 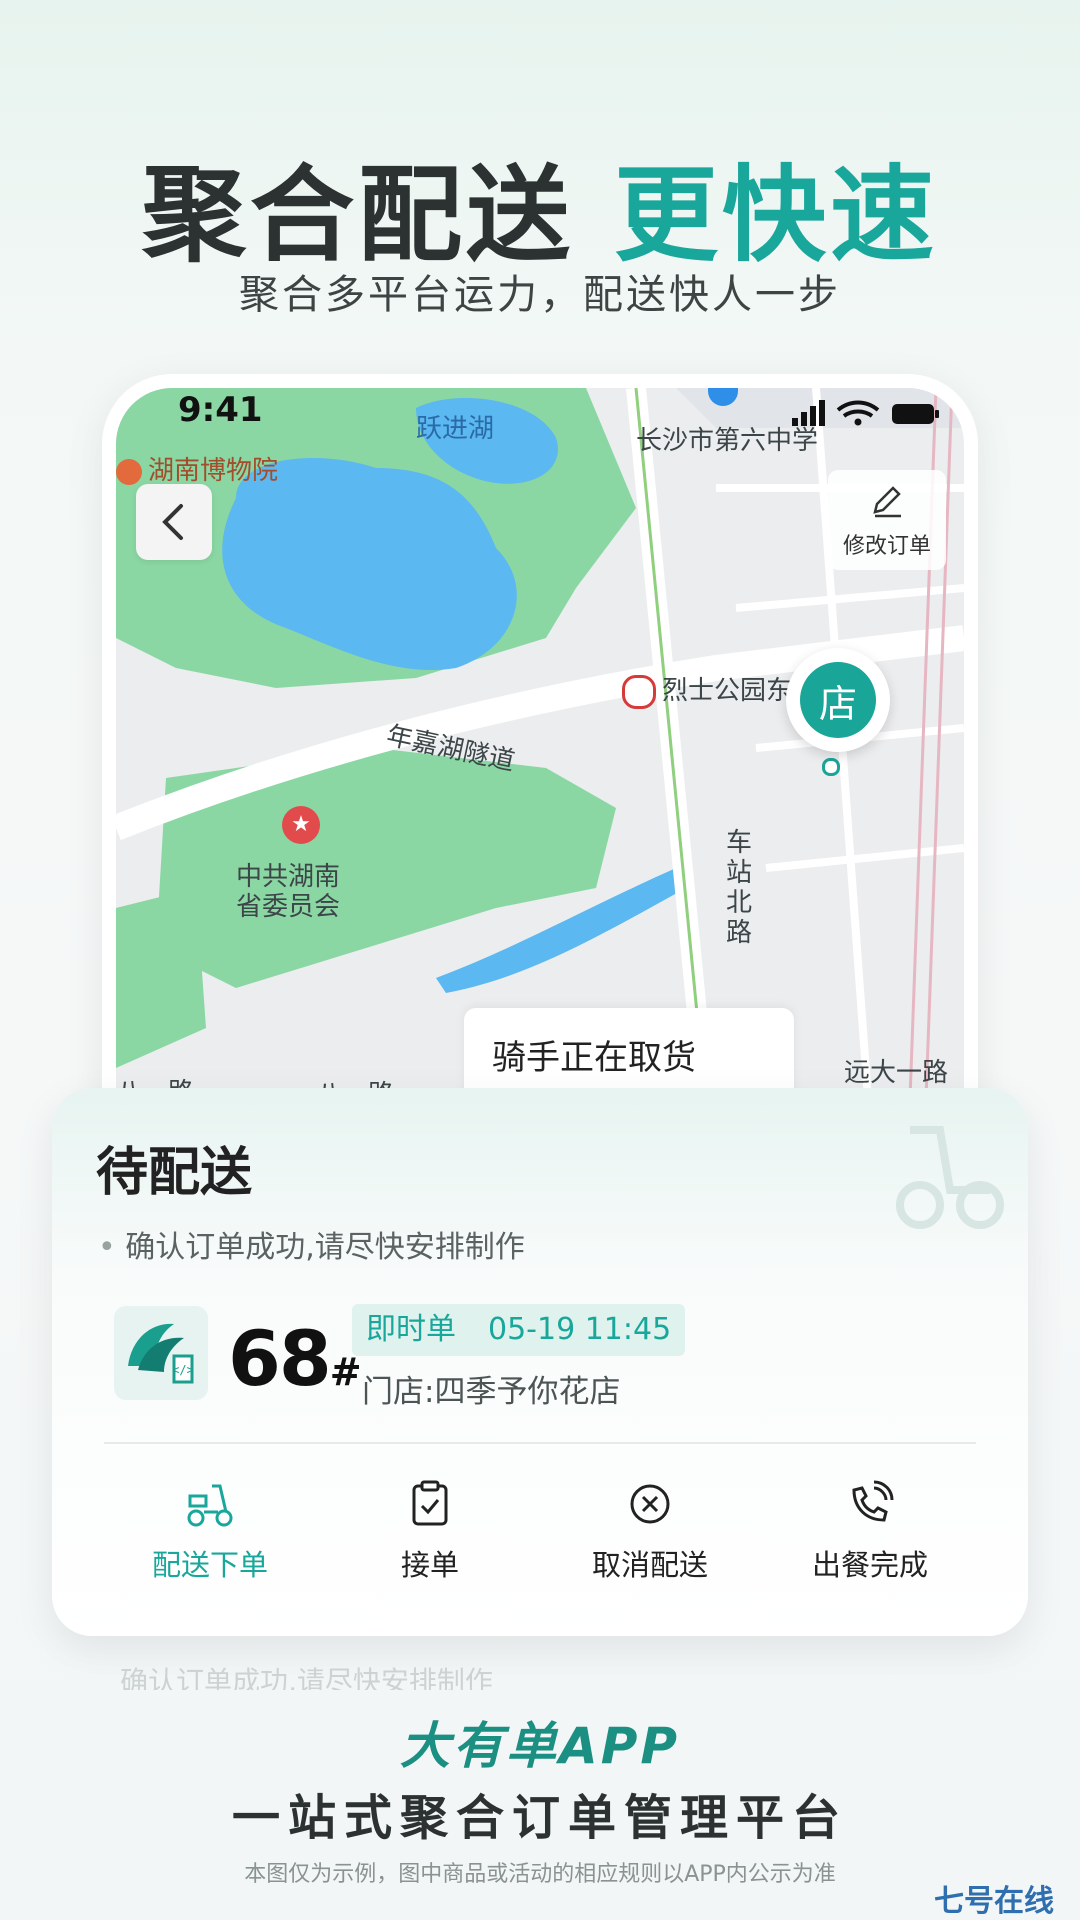 What do you see at coordinates (325, 1247) in the screenshot?
I see `order-note-text: 确认订单成功,请尽快安排制作` at bounding box center [325, 1247].